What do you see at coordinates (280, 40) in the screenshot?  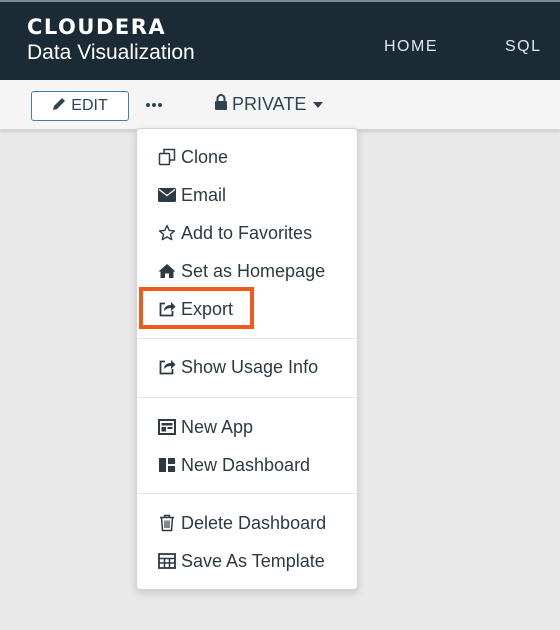 I see `top-header: CLOUDERA Data Visualization HOME SQL` at bounding box center [280, 40].